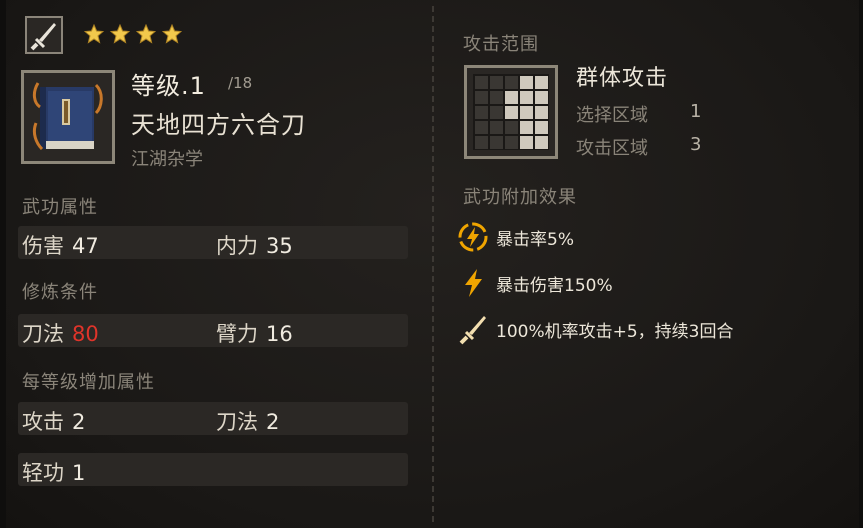 The image size is (863, 528). I want to click on requirements-row: 刀法 80 臂力 16, so click(213, 330).